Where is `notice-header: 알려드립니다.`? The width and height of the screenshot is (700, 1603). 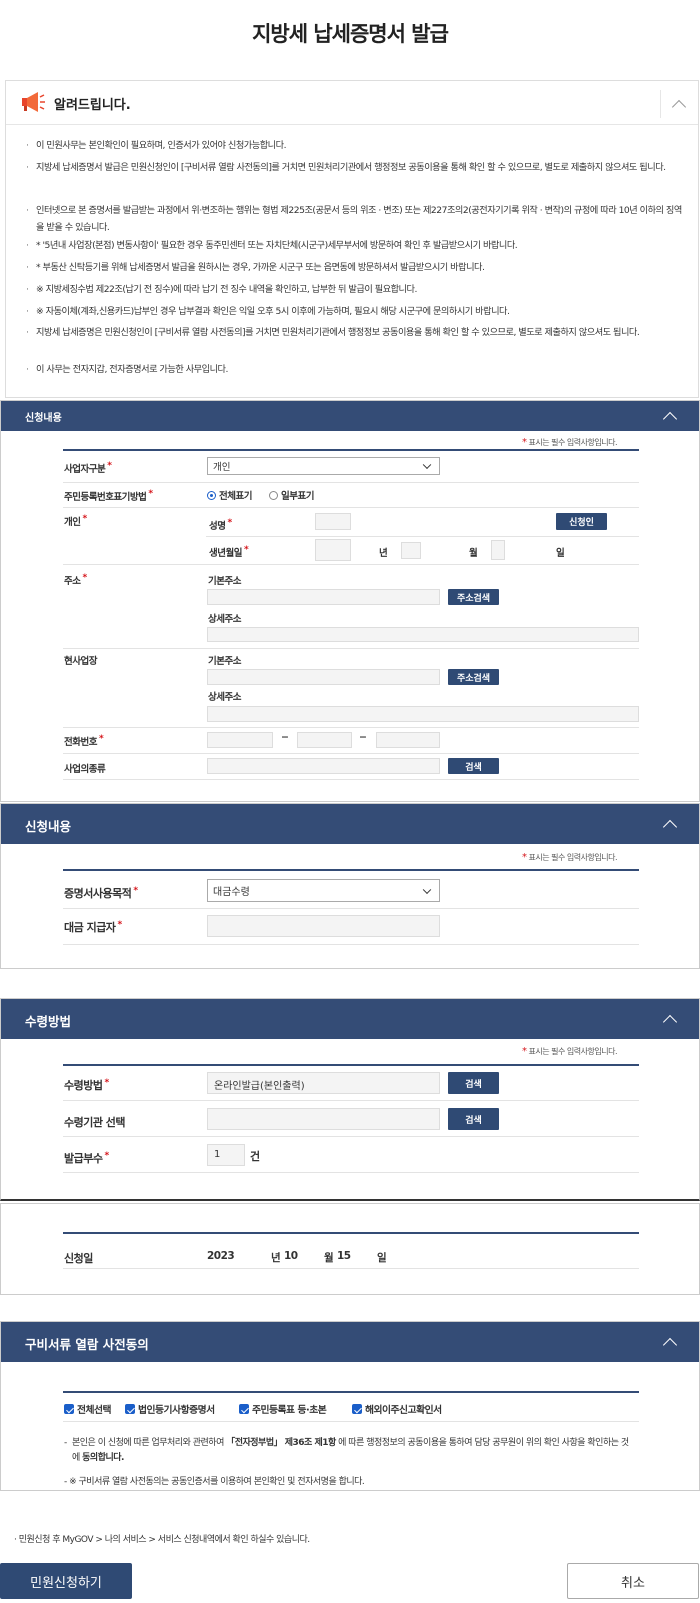 notice-header: 알려드립니다. is located at coordinates (352, 103).